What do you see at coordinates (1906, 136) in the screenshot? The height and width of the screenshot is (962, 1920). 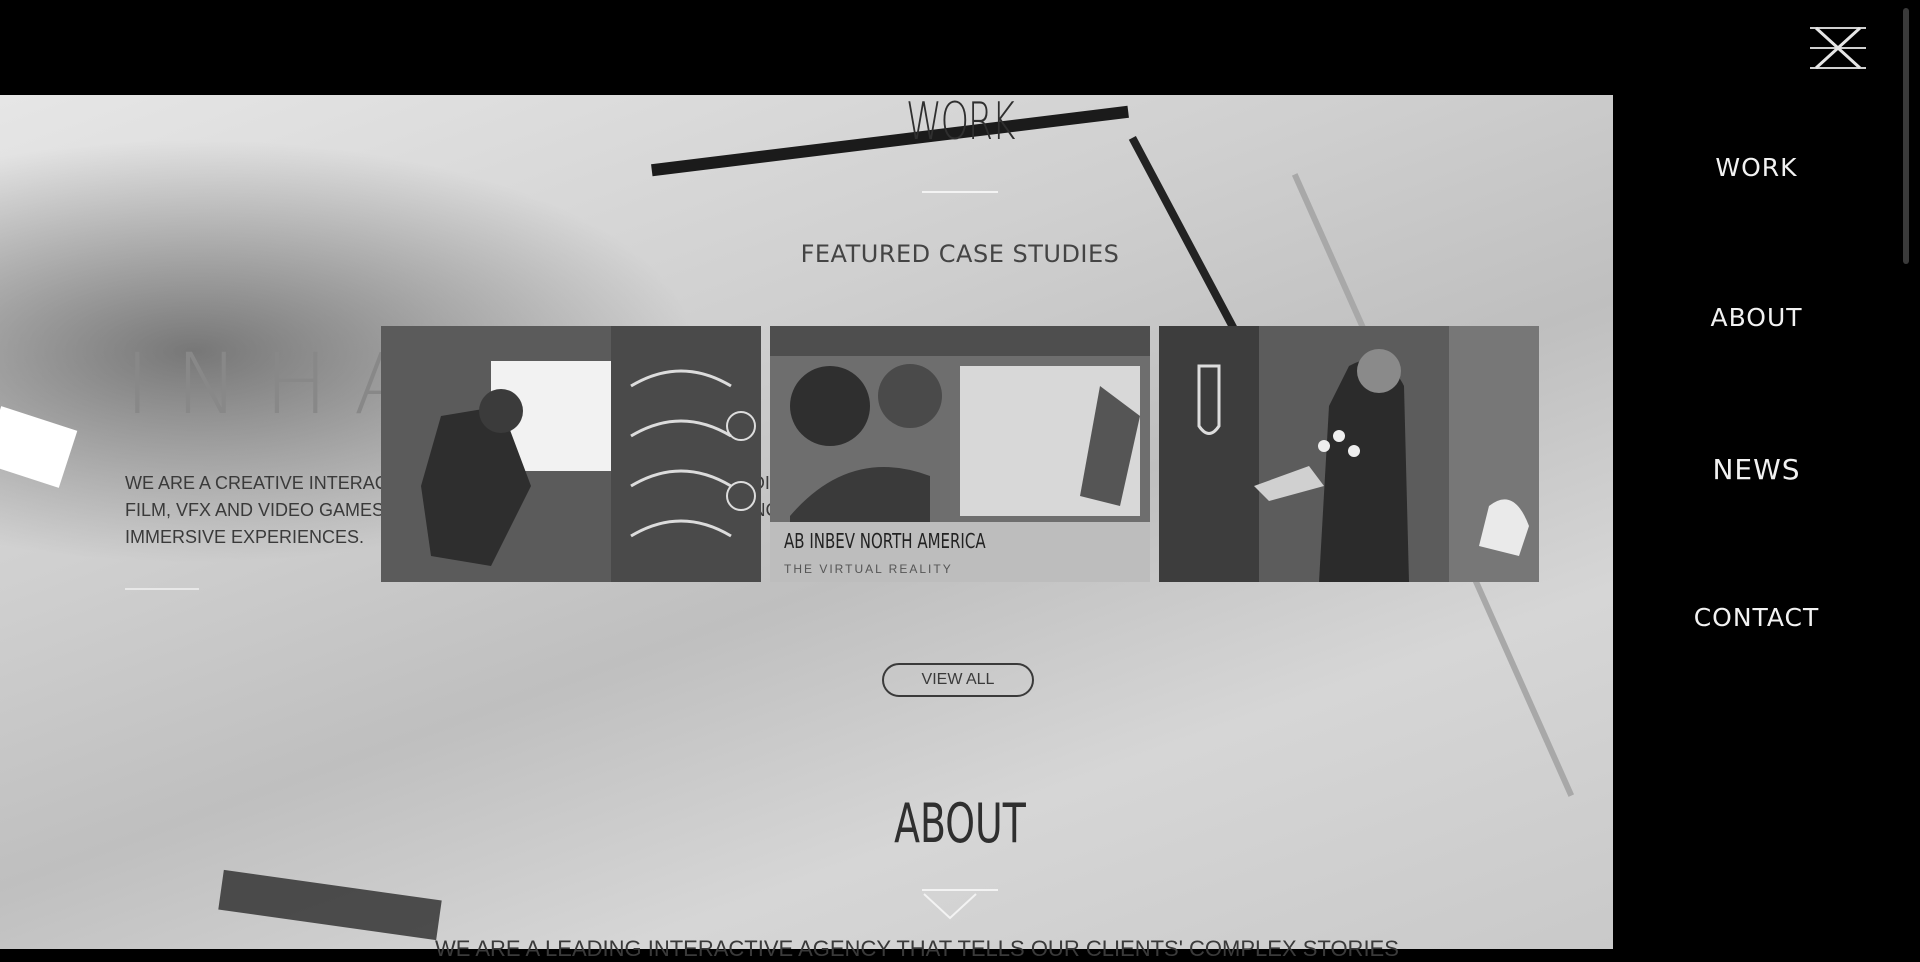 I see `scrollbar-thumb` at bounding box center [1906, 136].